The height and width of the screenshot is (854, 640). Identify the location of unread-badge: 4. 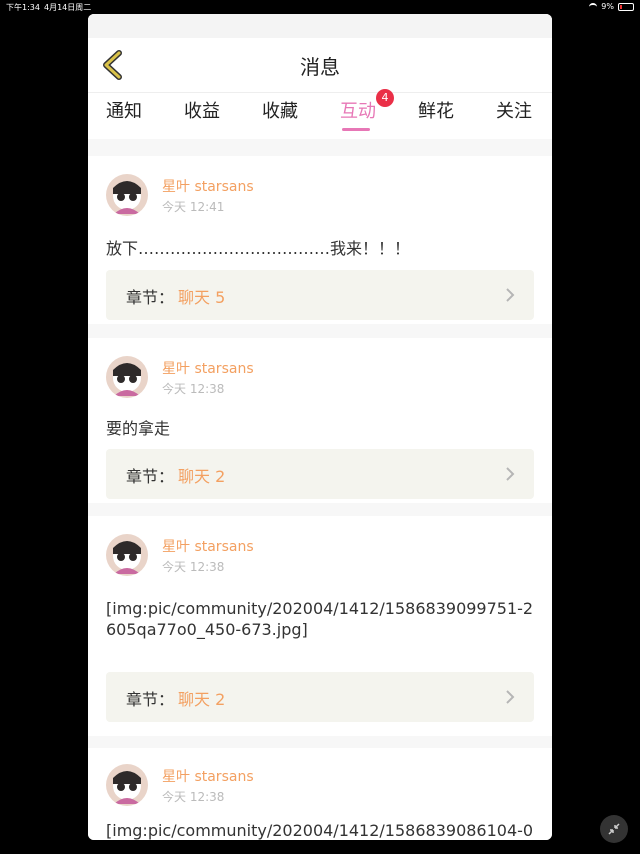
(385, 98).